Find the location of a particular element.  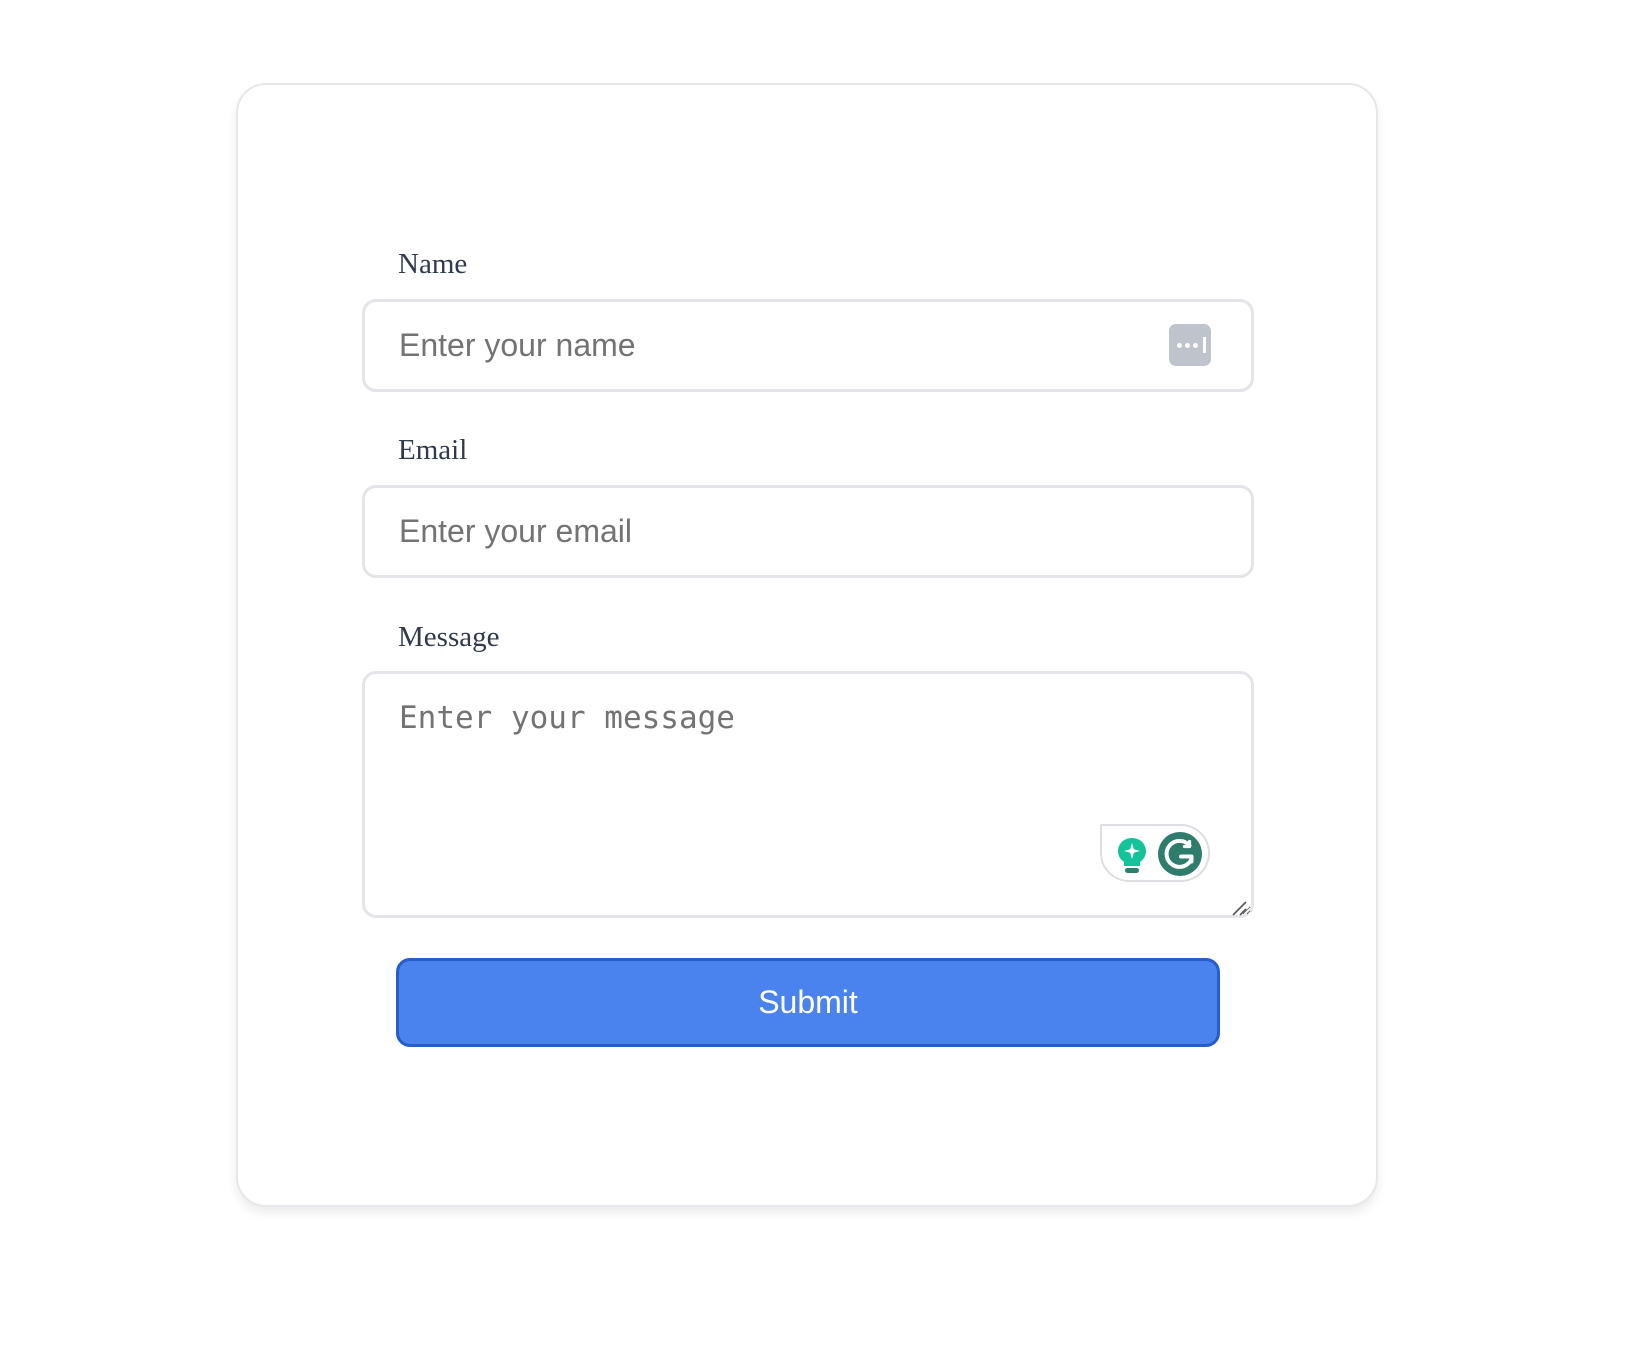

submit-button: Submit is located at coordinates (808, 1002).